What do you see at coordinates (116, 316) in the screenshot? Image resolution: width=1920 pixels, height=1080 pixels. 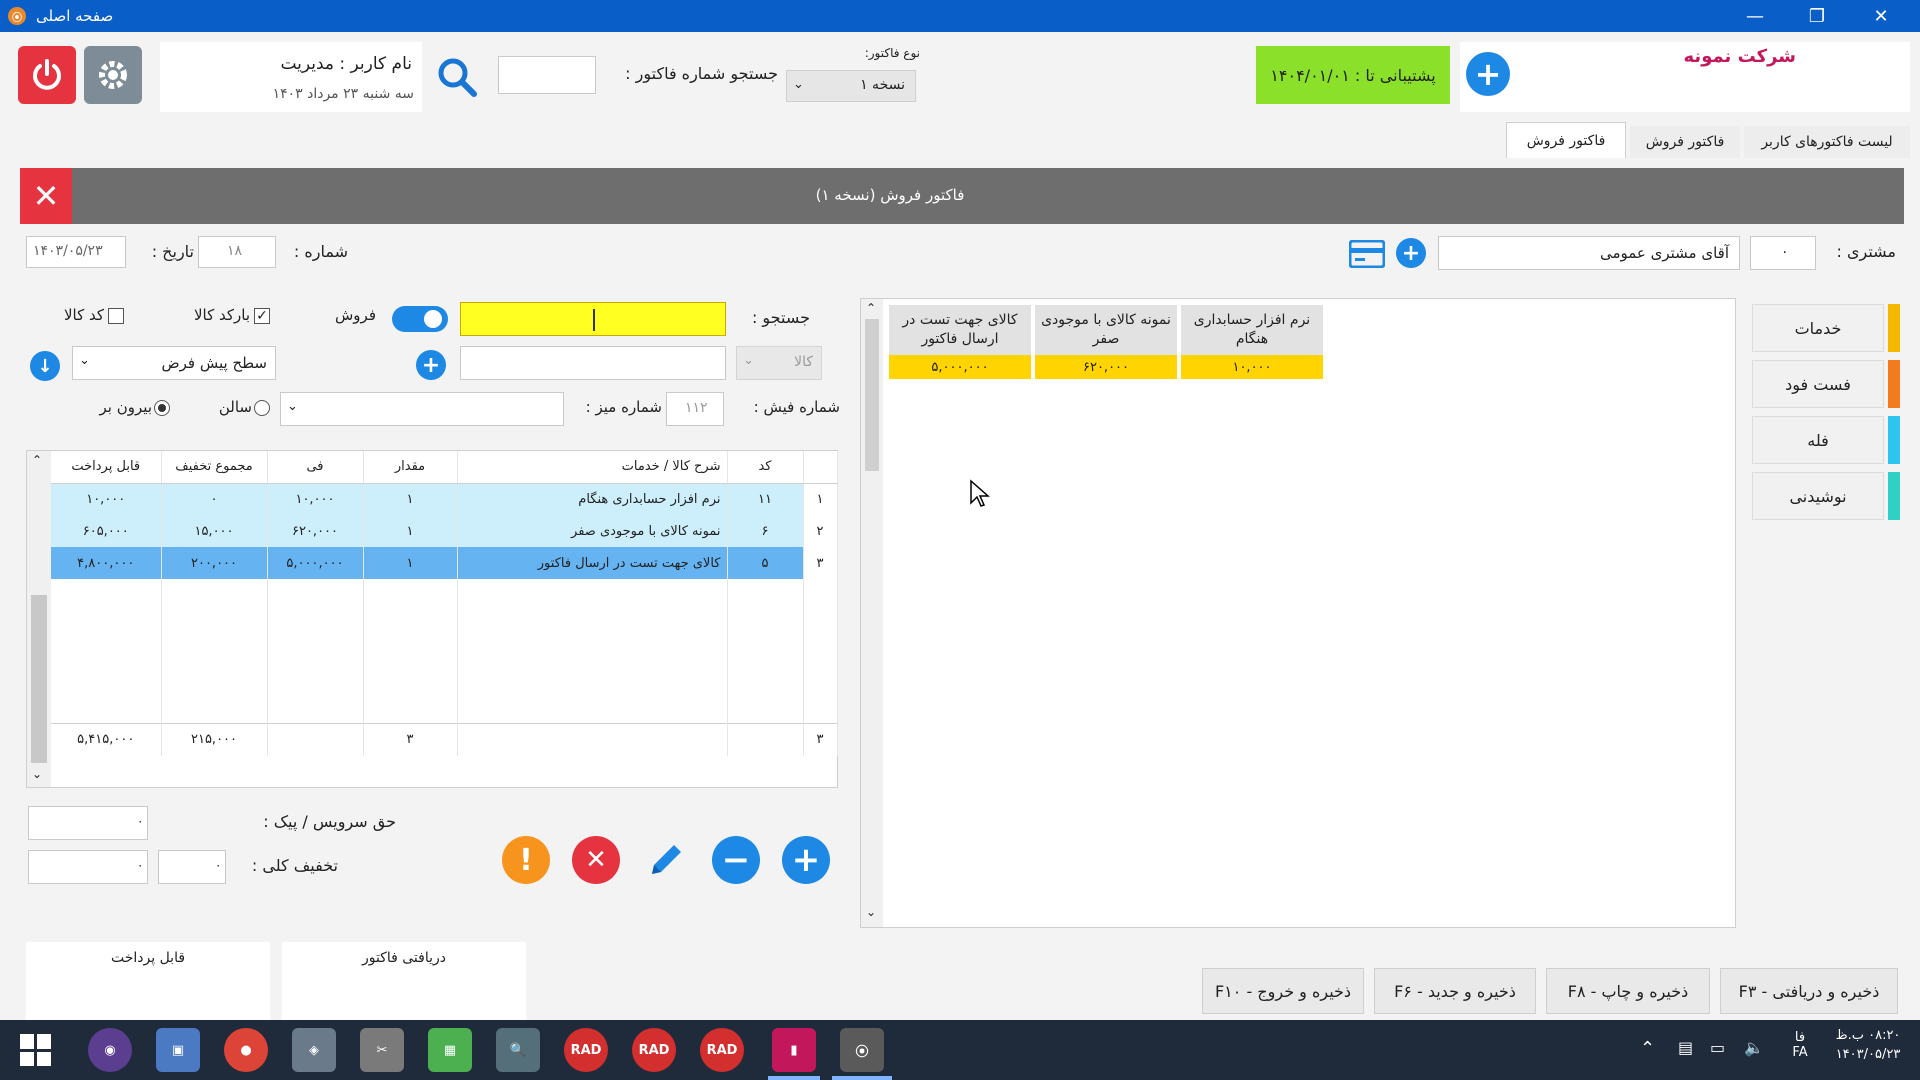 I see `code-checkbox` at bounding box center [116, 316].